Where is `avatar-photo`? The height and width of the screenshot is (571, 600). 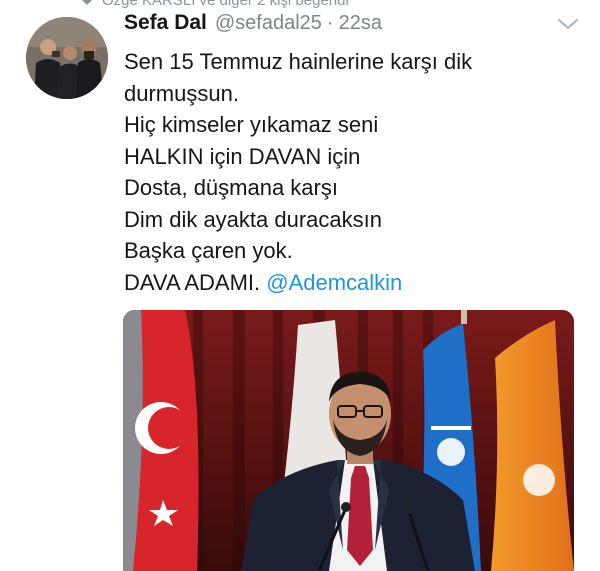 avatar-photo is located at coordinates (67, 58).